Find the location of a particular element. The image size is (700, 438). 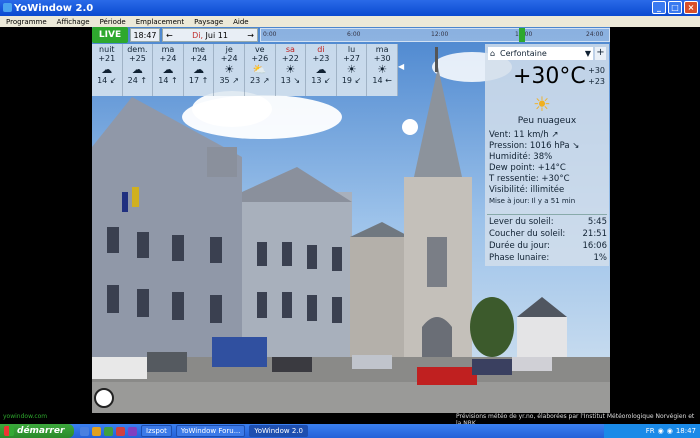

forecast-day: ve +26 ⛅ 23 ↗ is located at coordinates (260, 70).